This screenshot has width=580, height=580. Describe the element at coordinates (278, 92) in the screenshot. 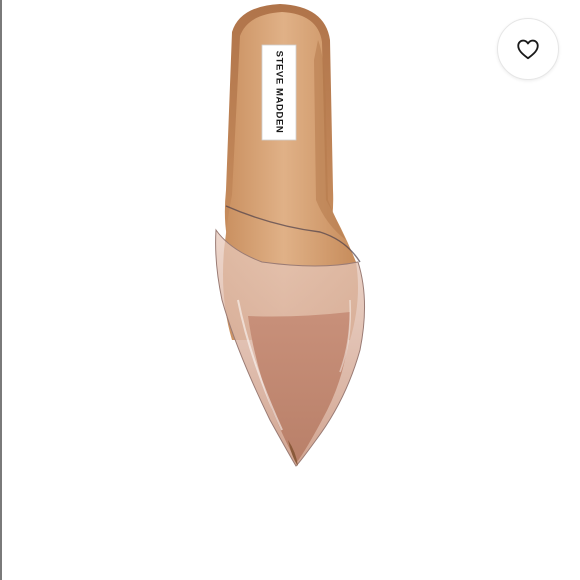

I see `brand-label-text: STEVE MADDEN` at that location.